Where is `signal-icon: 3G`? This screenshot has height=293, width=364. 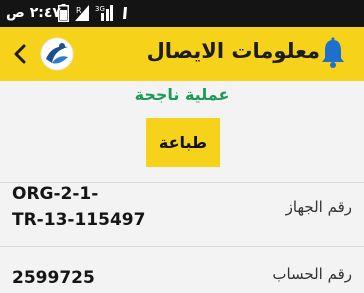
signal-icon: 3G is located at coordinates (104, 13).